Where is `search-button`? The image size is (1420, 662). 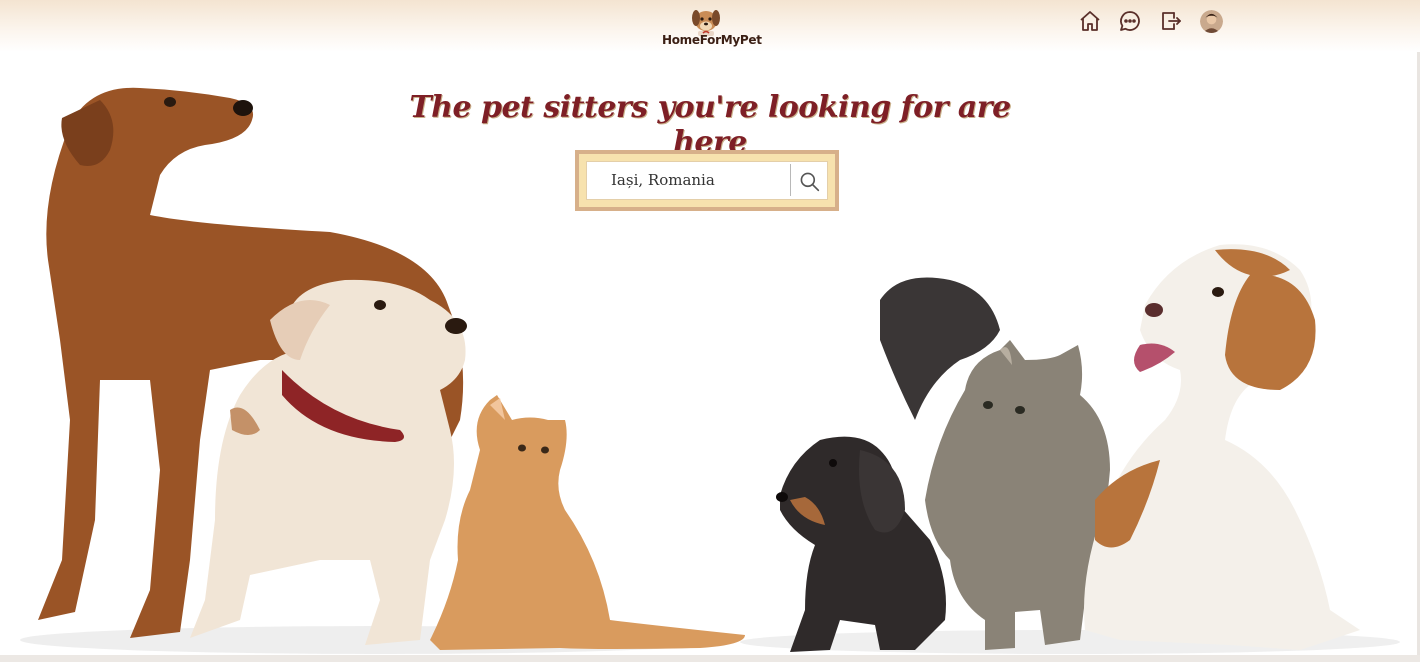
search-button is located at coordinates (809, 181).